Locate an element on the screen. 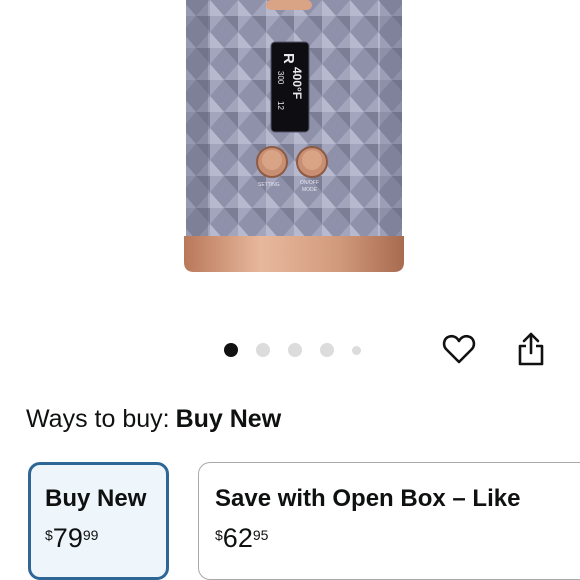  share-icon is located at coordinates (531, 349).